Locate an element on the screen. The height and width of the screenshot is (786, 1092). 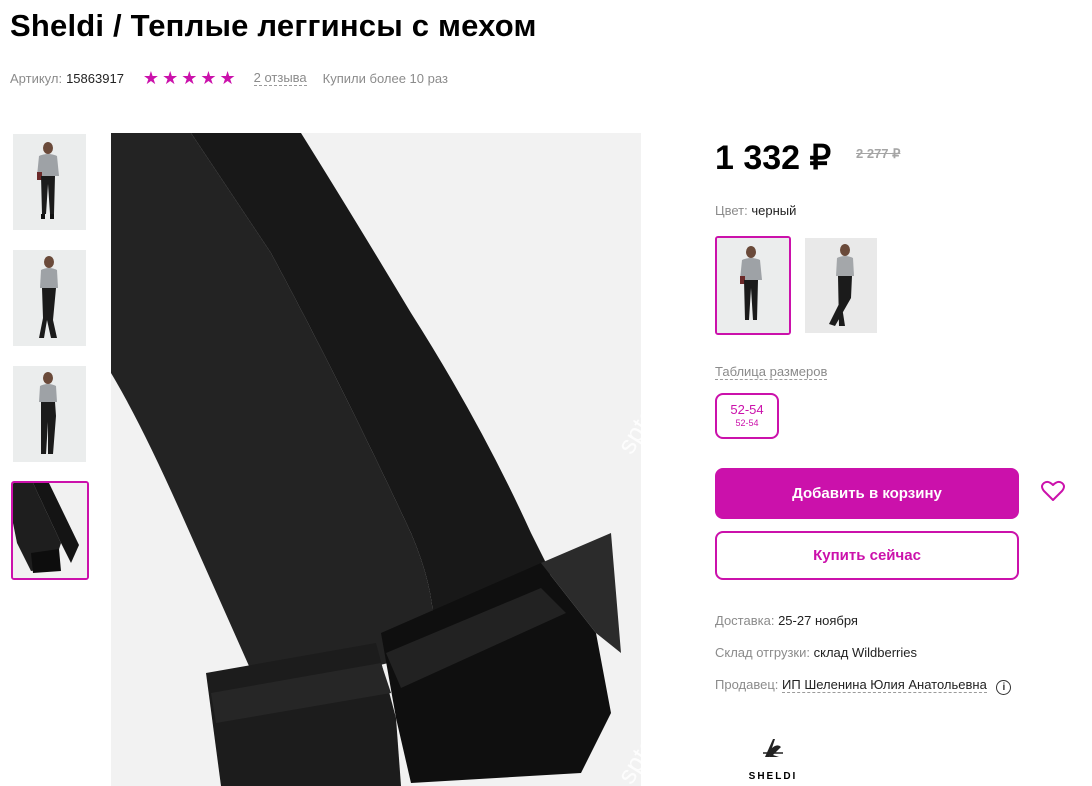
color-row: Цвет: черный is located at coordinates (755, 210).